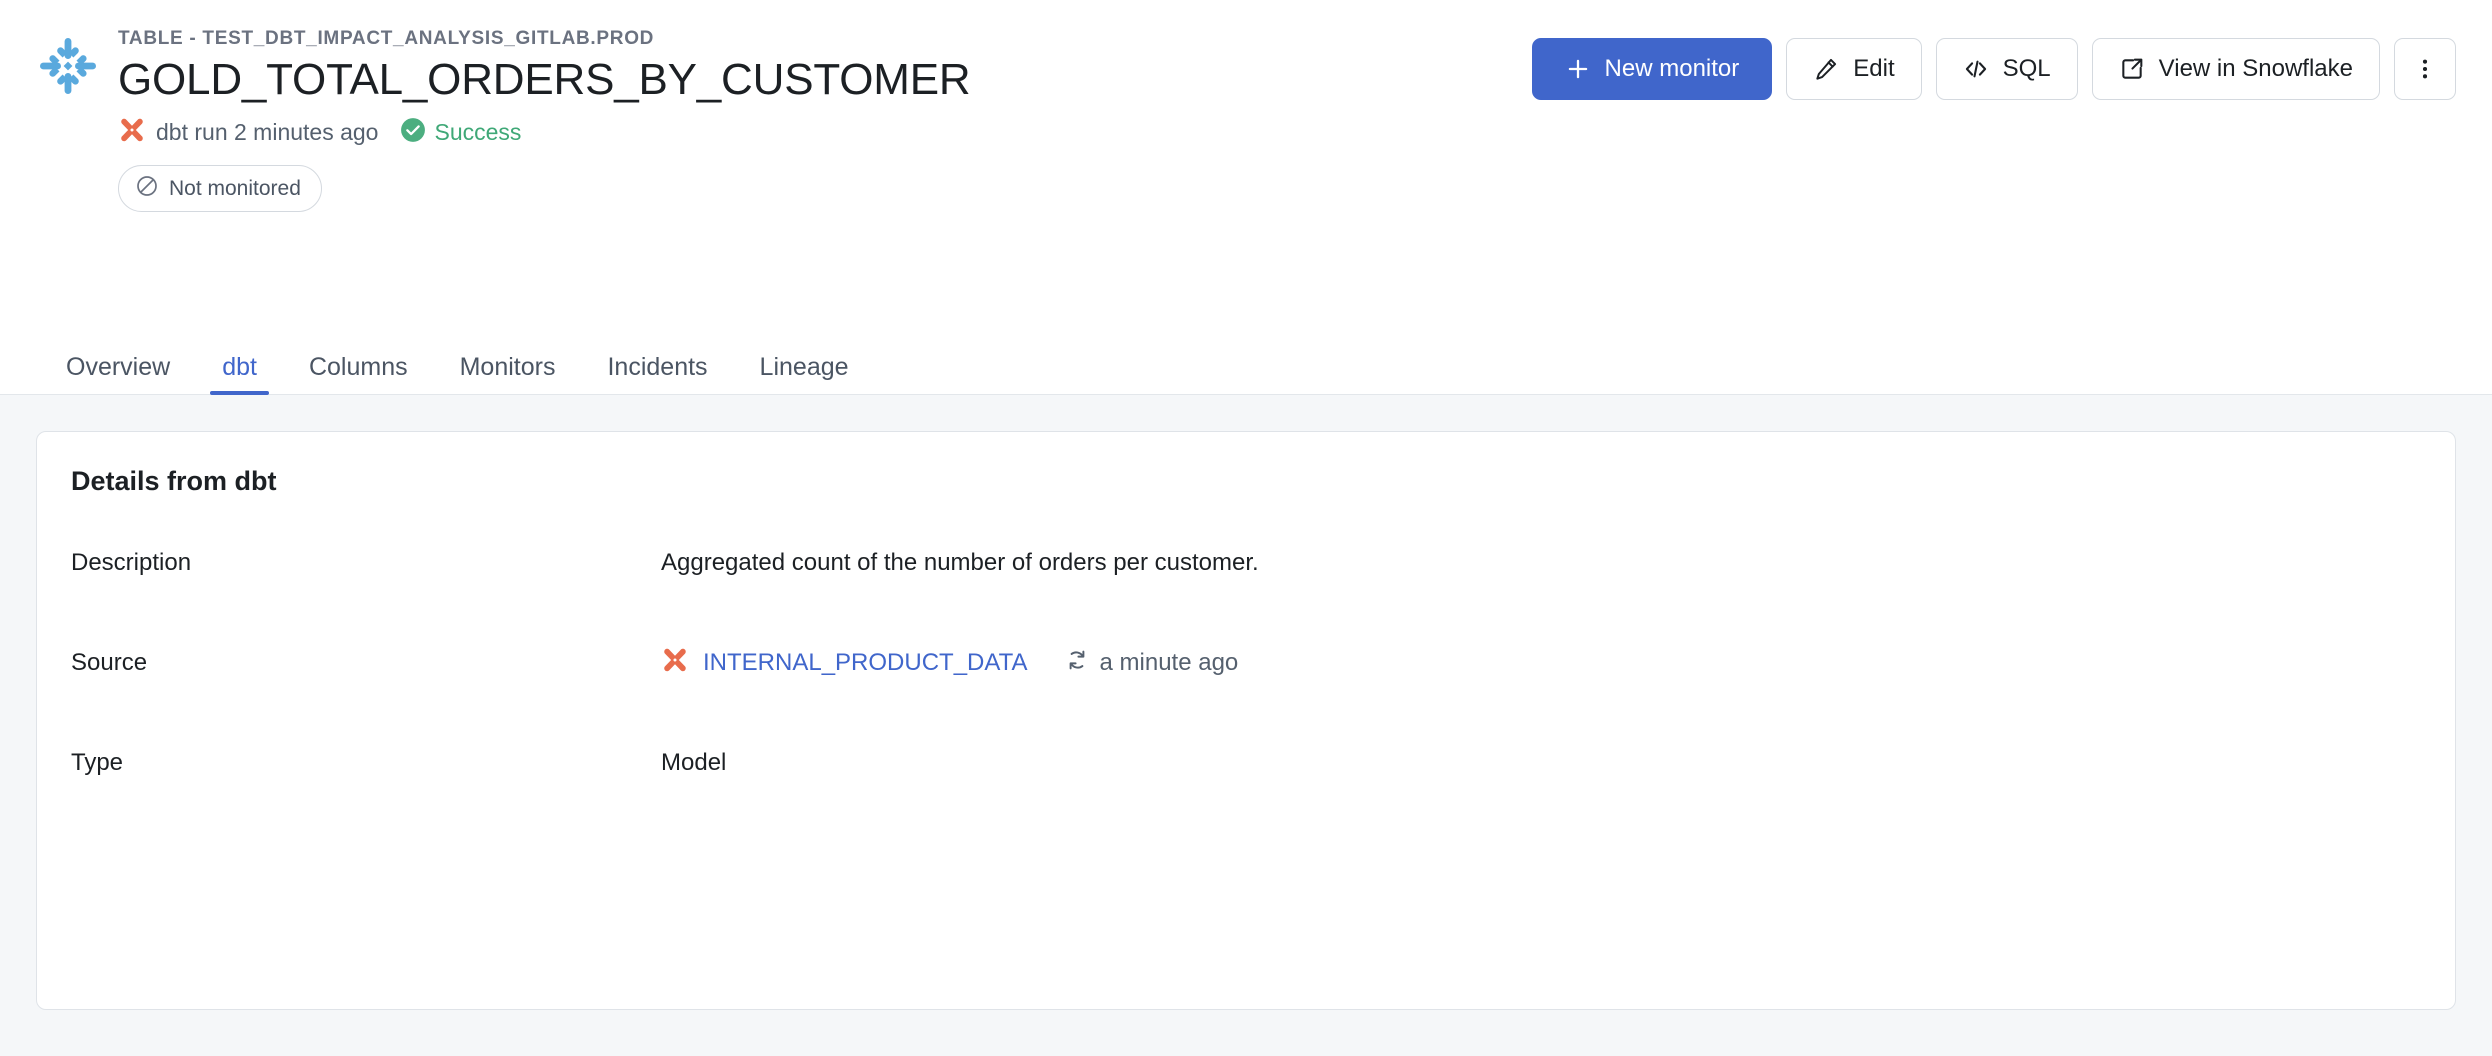  What do you see at coordinates (109, 662) in the screenshot?
I see `detail-label-source: Source` at bounding box center [109, 662].